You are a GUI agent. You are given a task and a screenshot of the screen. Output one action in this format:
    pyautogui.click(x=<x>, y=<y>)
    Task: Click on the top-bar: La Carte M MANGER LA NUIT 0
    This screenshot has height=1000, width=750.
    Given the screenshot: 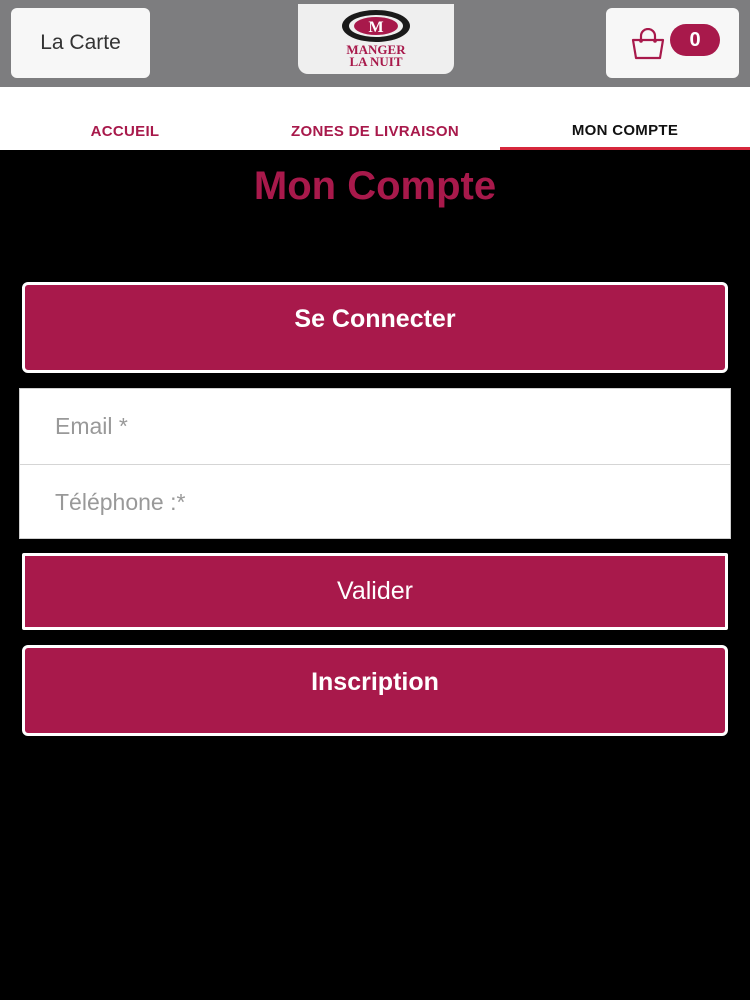 What is the action you would take?
    pyautogui.click(x=375, y=43)
    